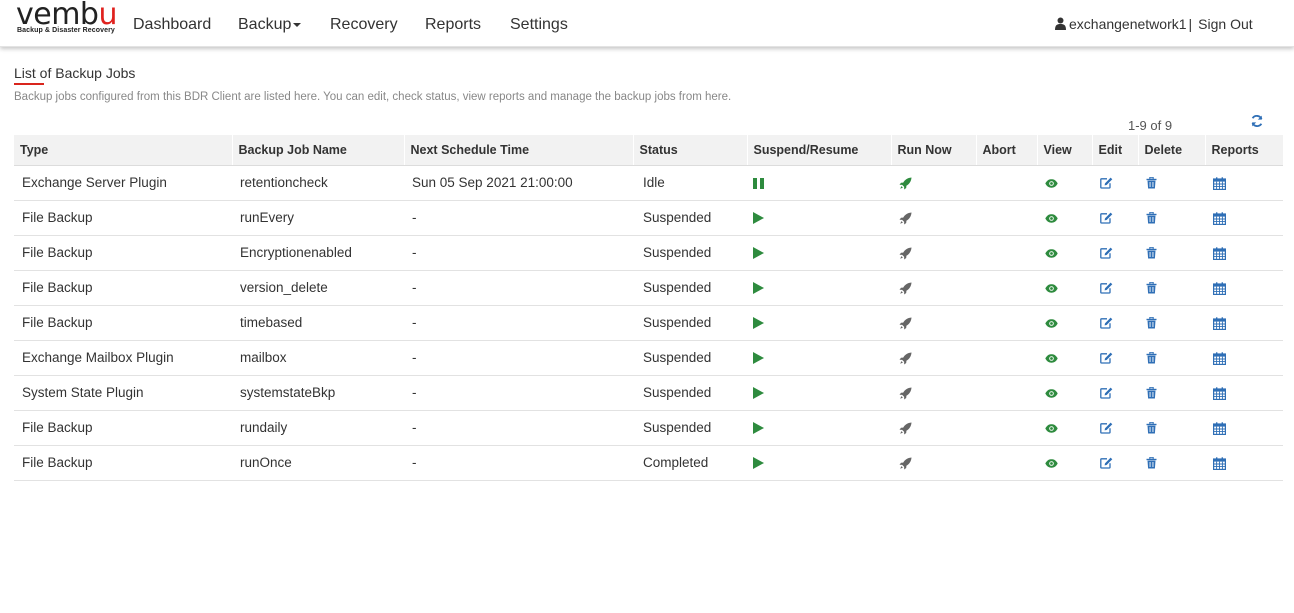 Image resolution: width=1294 pixels, height=613 pixels. Describe the element at coordinates (648, 253) in the screenshot. I see `table-row: File Backup Encryptionenabled - Suspended` at that location.